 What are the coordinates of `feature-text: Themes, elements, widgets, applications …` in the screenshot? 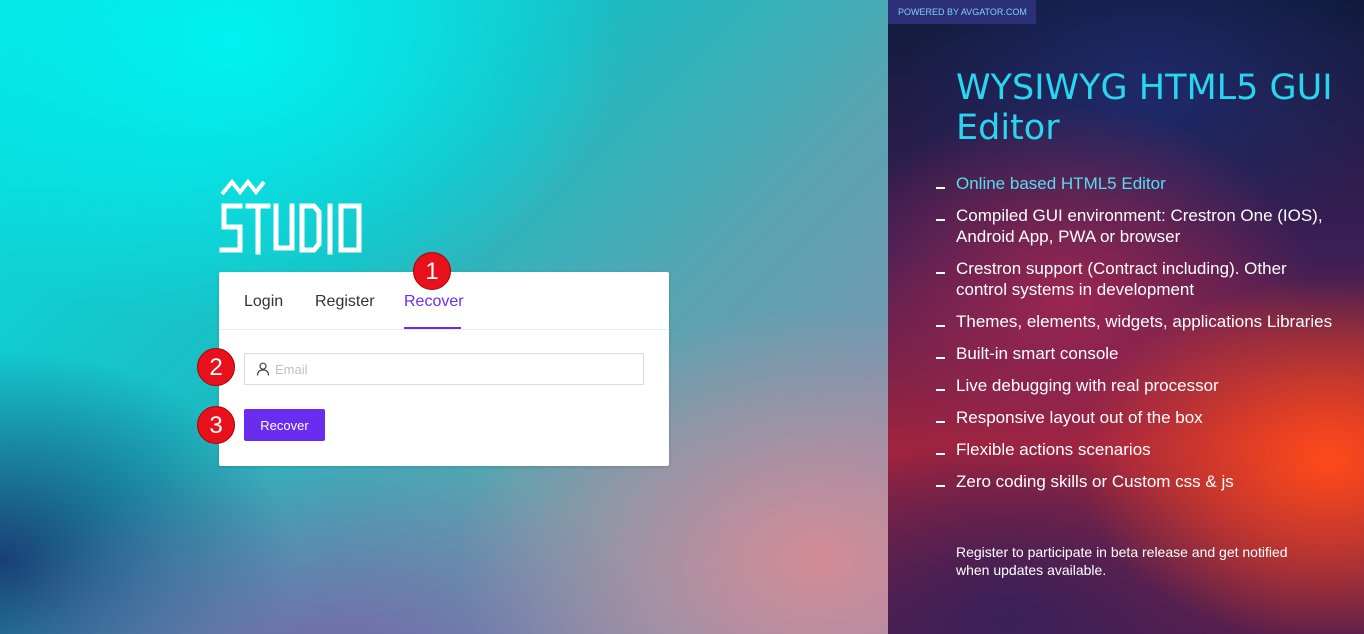 It's located at (1144, 321).